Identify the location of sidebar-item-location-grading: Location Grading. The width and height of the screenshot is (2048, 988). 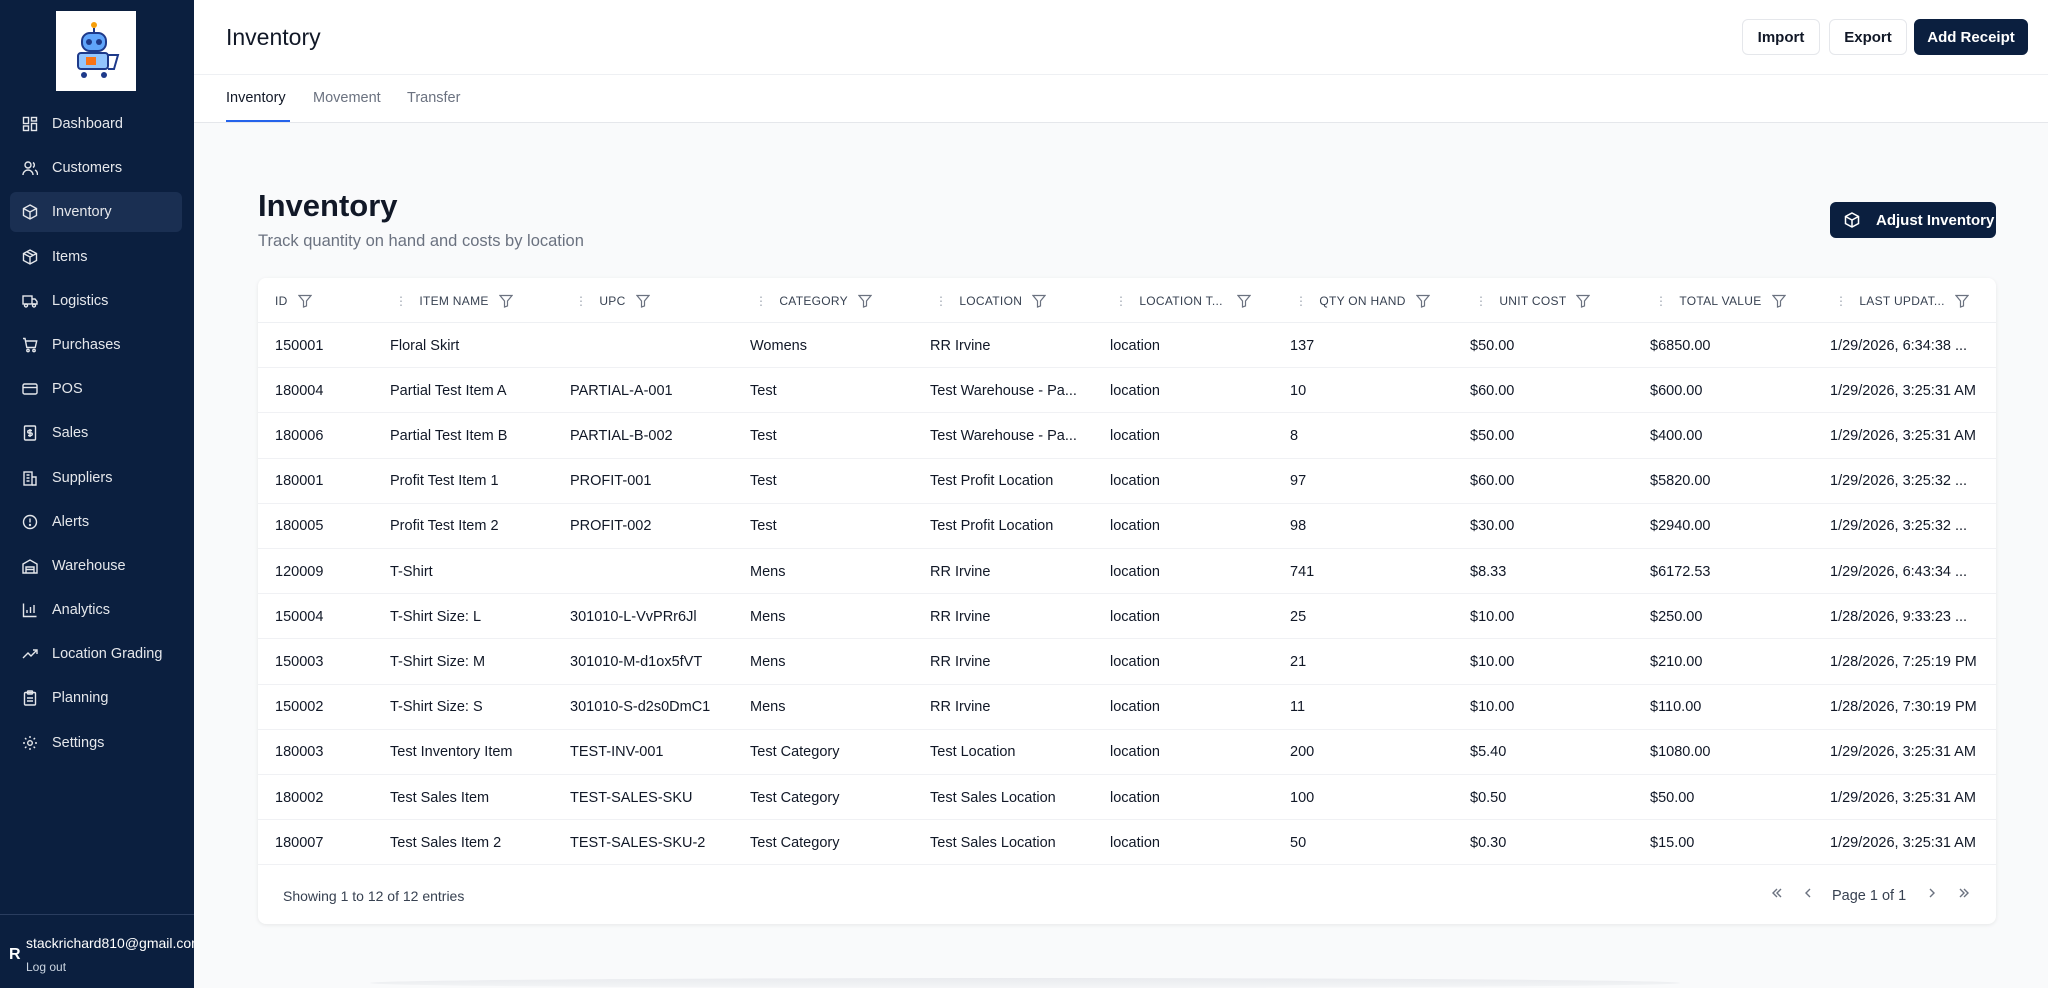
(96, 654).